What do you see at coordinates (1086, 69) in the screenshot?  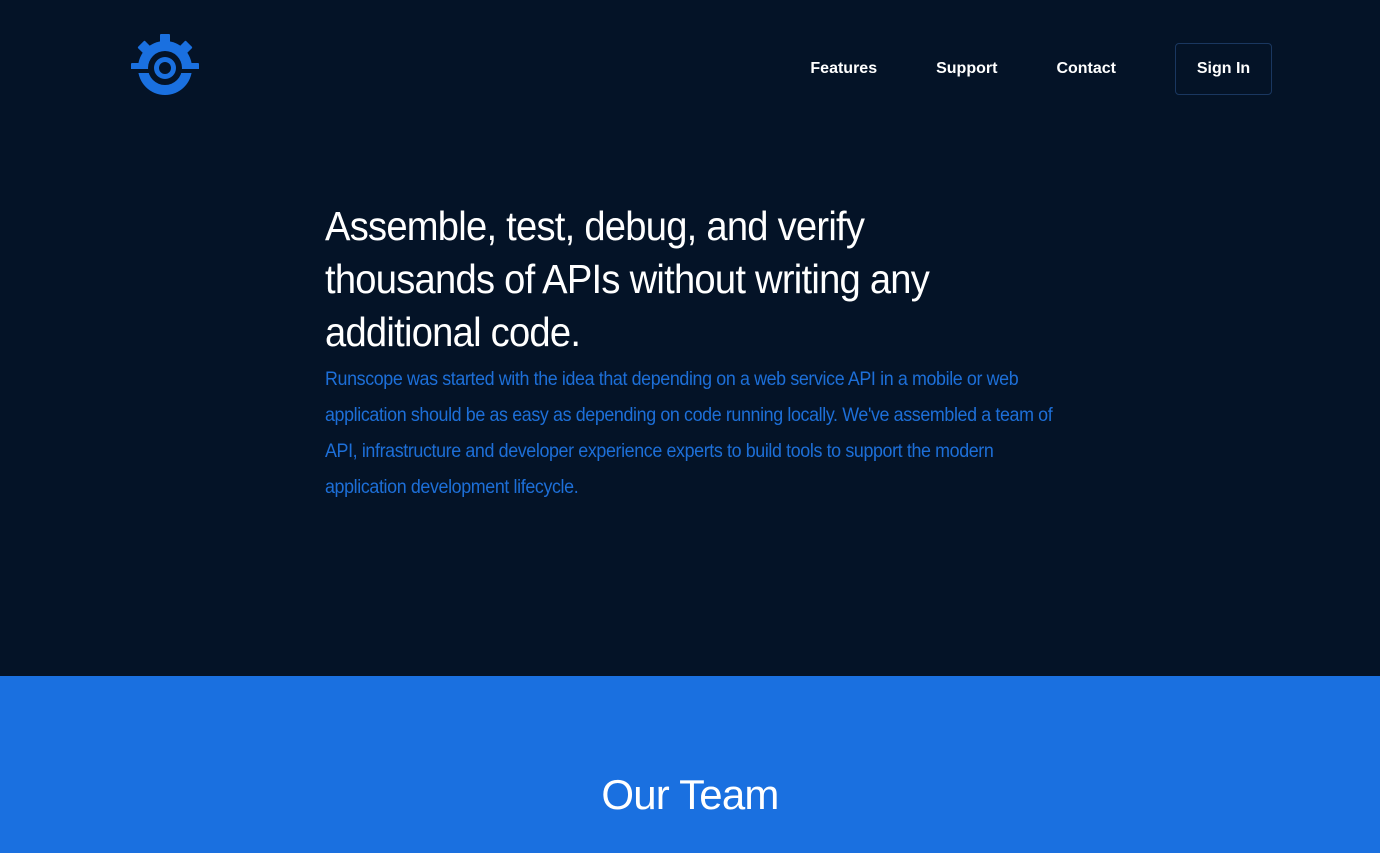 I see `nav-link-contact: Contact` at bounding box center [1086, 69].